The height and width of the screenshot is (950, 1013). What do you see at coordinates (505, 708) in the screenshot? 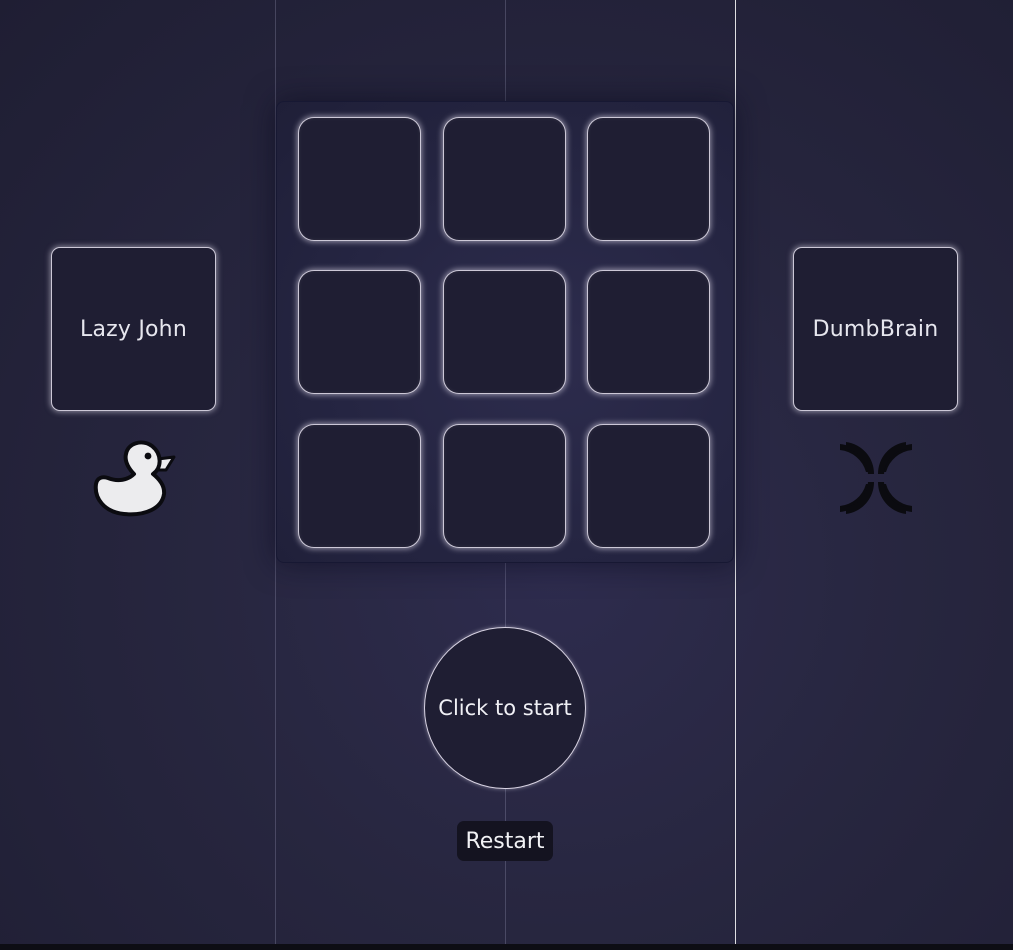
I see `start-button: Click to start` at bounding box center [505, 708].